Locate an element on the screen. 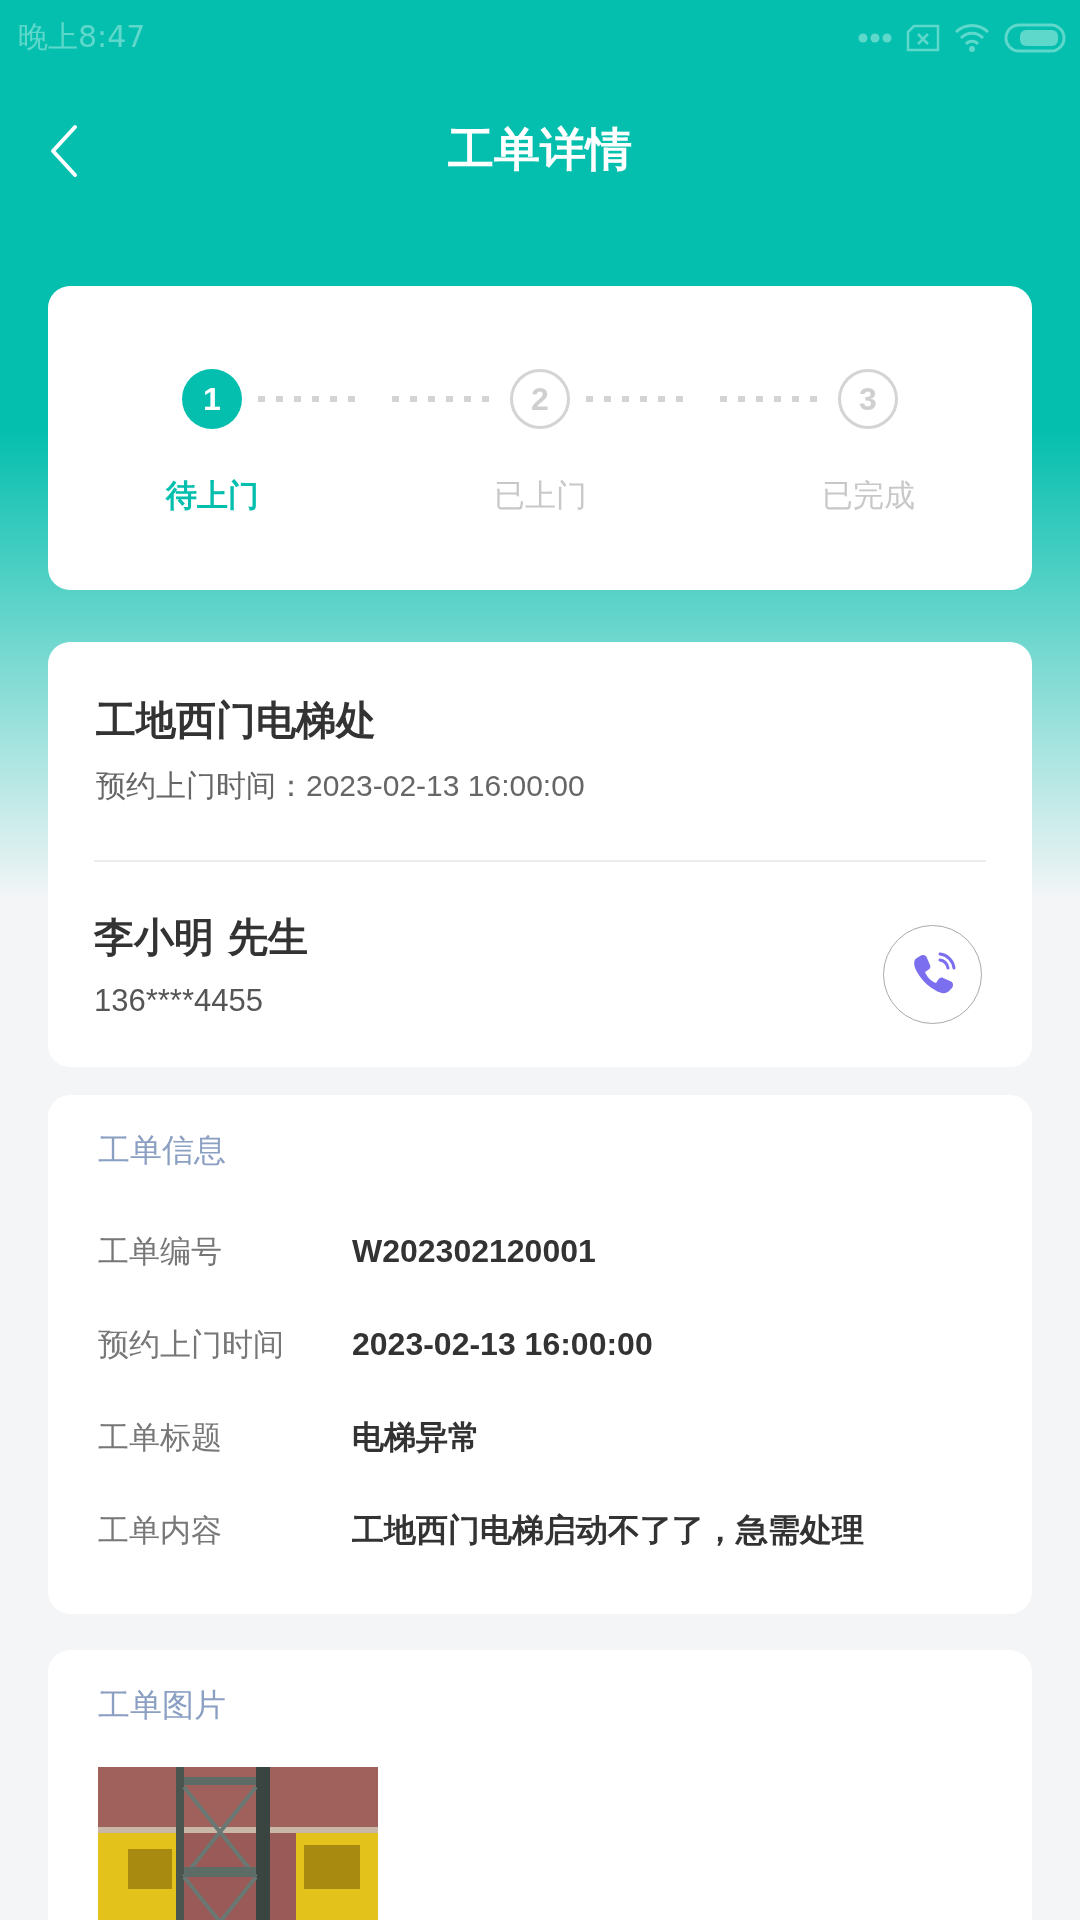 The image size is (1080, 1920). field-label: 工单标题 is located at coordinates (160, 1437).